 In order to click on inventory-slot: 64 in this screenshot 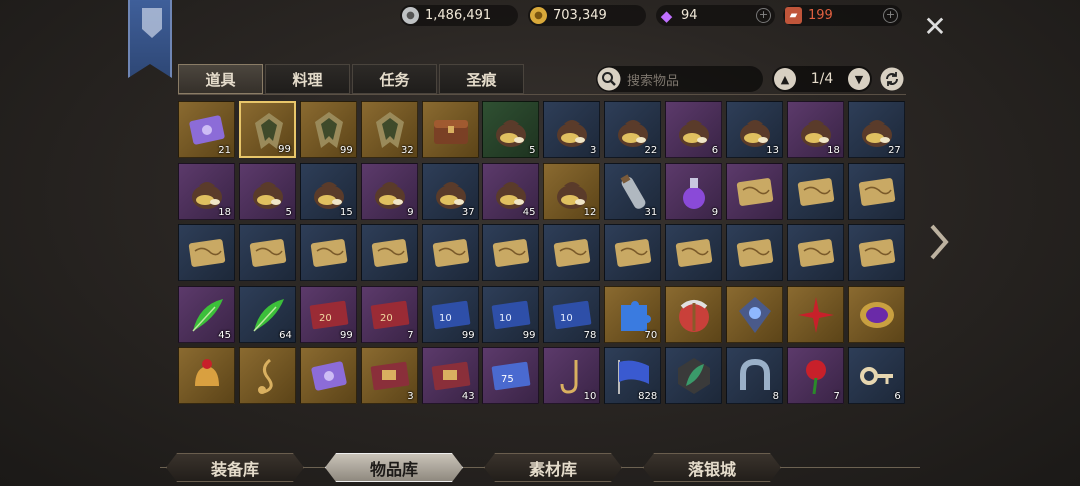, I will do `click(267, 314)`.